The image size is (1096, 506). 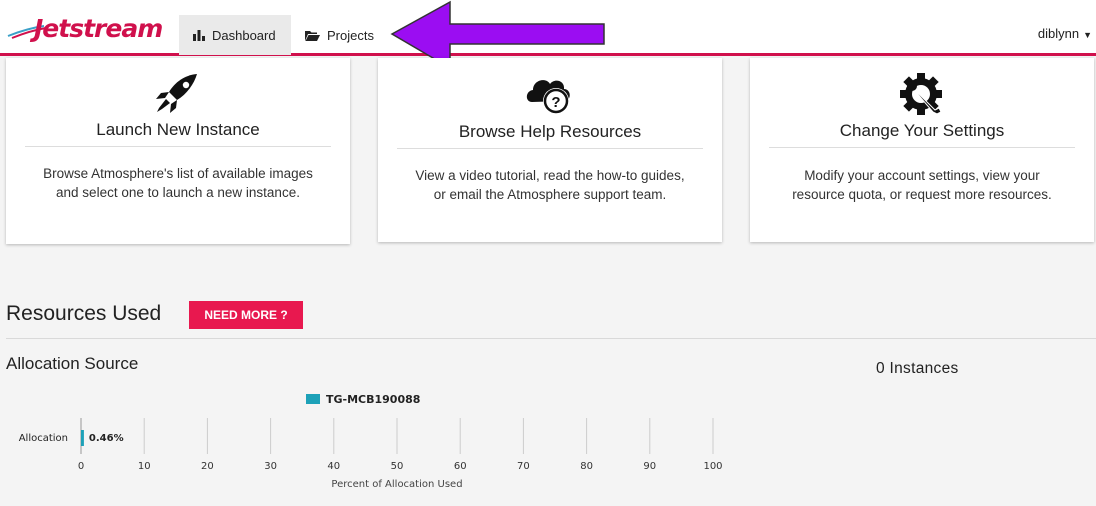 I want to click on x-tick-label: 10, so click(x=144, y=466).